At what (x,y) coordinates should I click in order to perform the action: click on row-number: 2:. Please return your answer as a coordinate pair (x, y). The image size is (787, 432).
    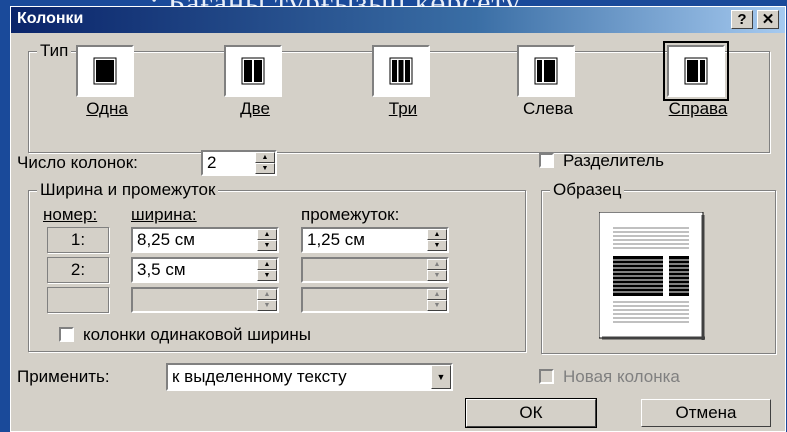
    Looking at the image, I should click on (78, 270).